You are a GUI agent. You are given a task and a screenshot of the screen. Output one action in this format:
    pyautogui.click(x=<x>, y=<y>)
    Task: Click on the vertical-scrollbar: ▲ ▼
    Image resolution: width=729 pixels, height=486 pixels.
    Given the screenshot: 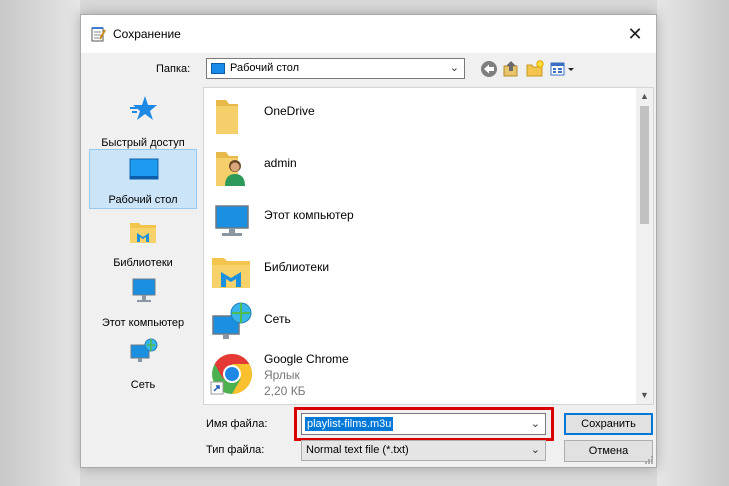 What is the action you would take?
    pyautogui.click(x=644, y=246)
    